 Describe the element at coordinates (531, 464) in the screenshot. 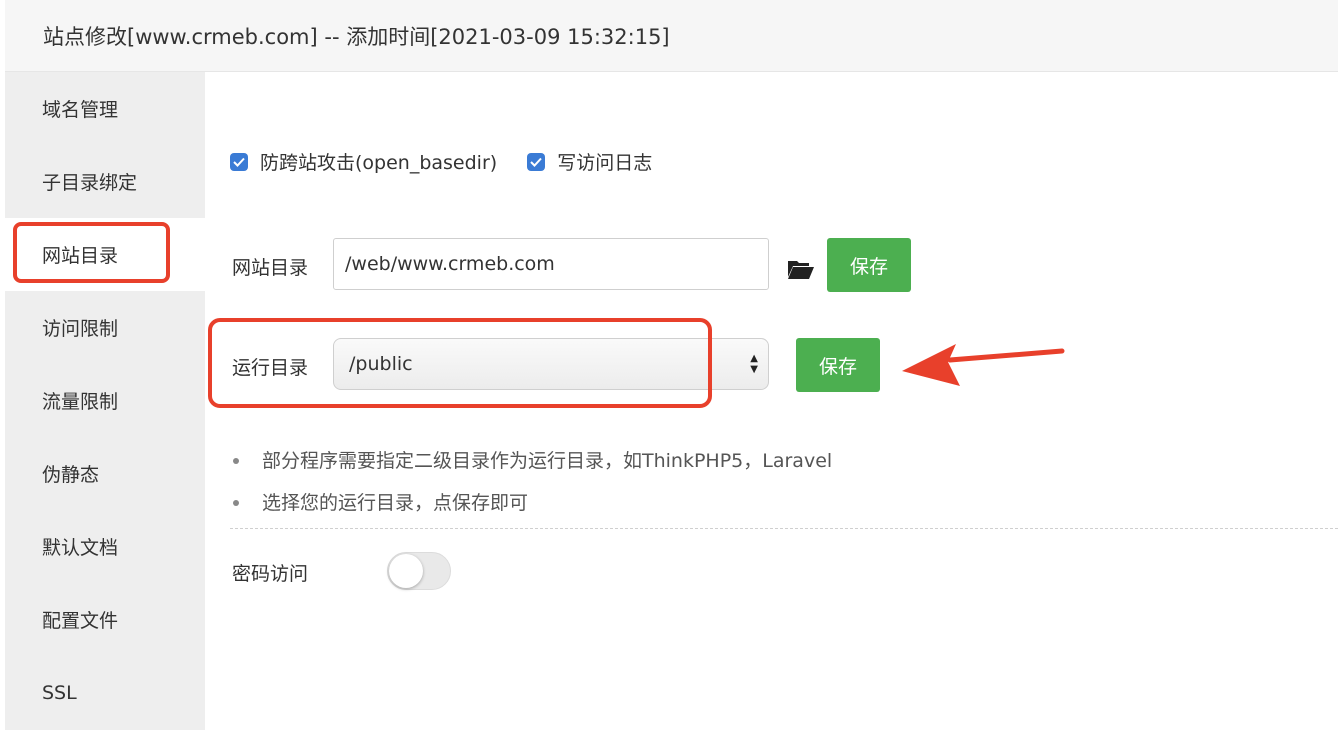

I see `tip-item: 部分程序需要指定二级目录作为运行目录，如ThinkPHP5，Laravel` at that location.